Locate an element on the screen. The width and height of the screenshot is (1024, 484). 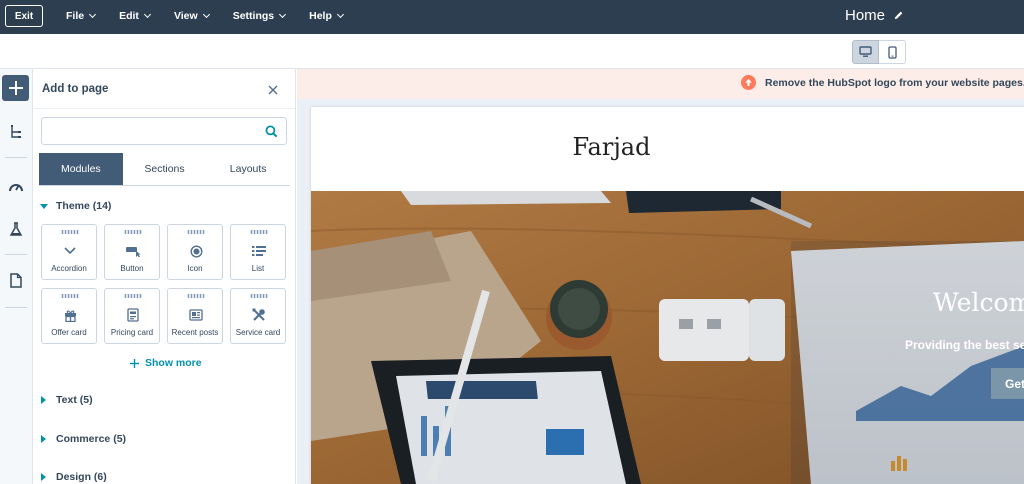
group-design-toggle: Design (6) is located at coordinates (73, 476).